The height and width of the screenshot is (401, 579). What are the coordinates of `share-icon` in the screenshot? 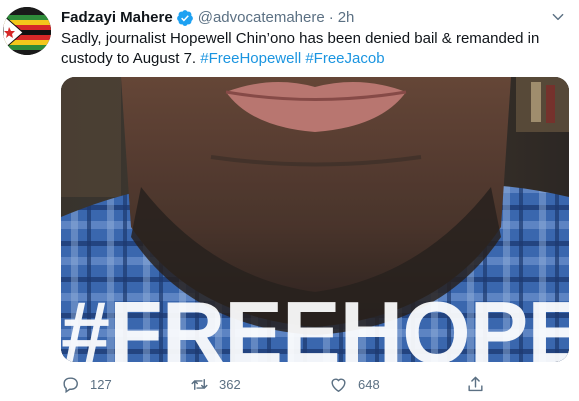 It's located at (475, 383).